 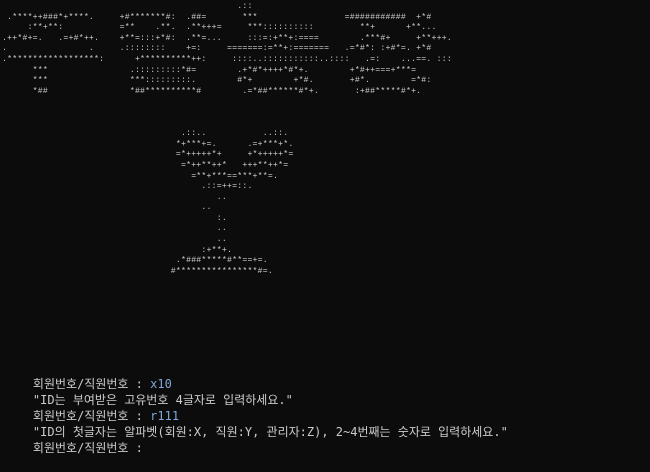 I want to click on console-input-value: x10, so click(x=161, y=384).